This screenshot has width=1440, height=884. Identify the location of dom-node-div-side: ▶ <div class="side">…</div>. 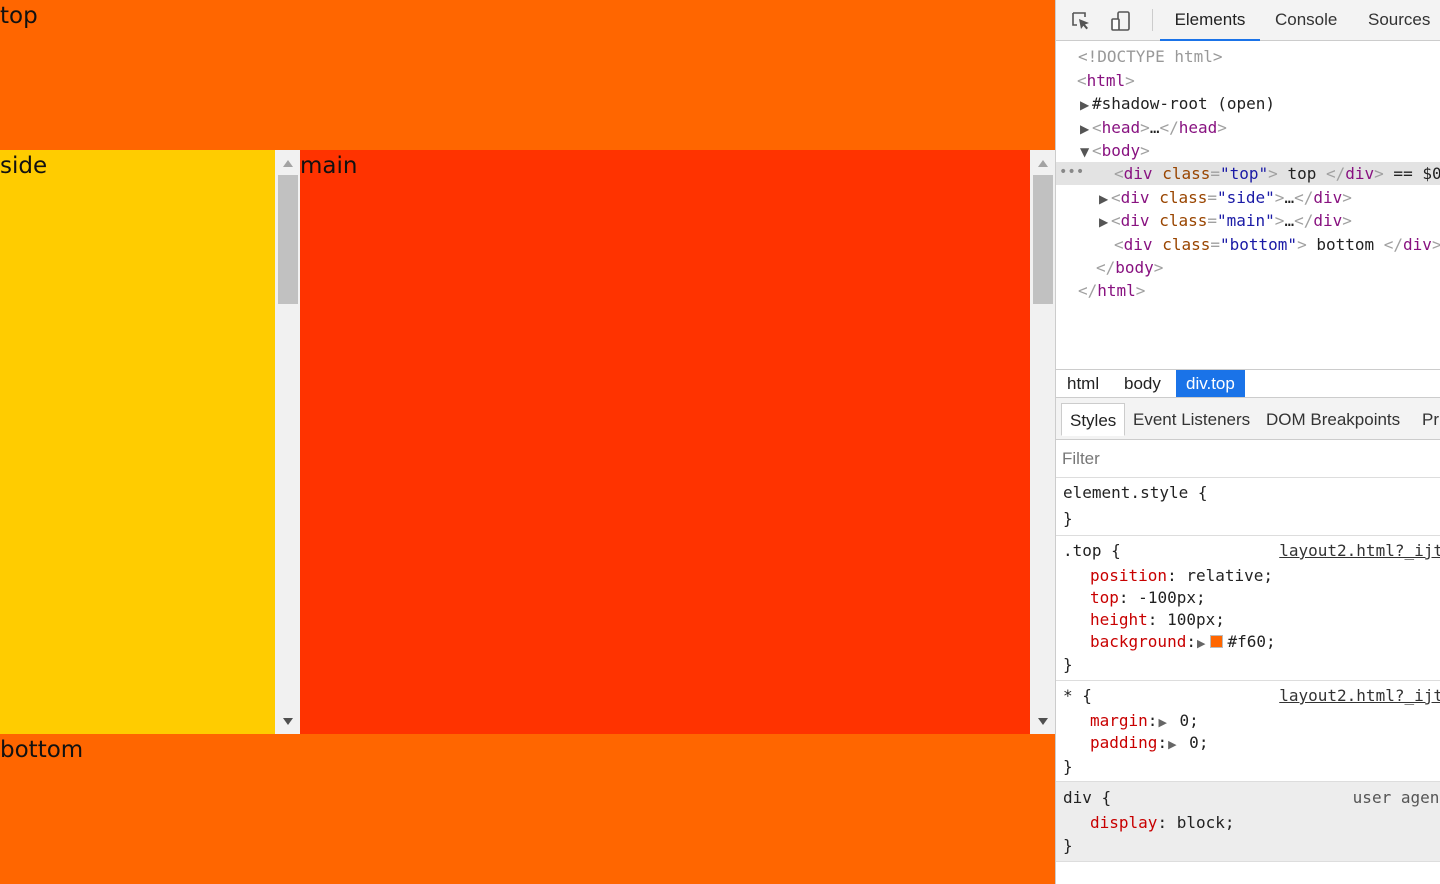
(1225, 197).